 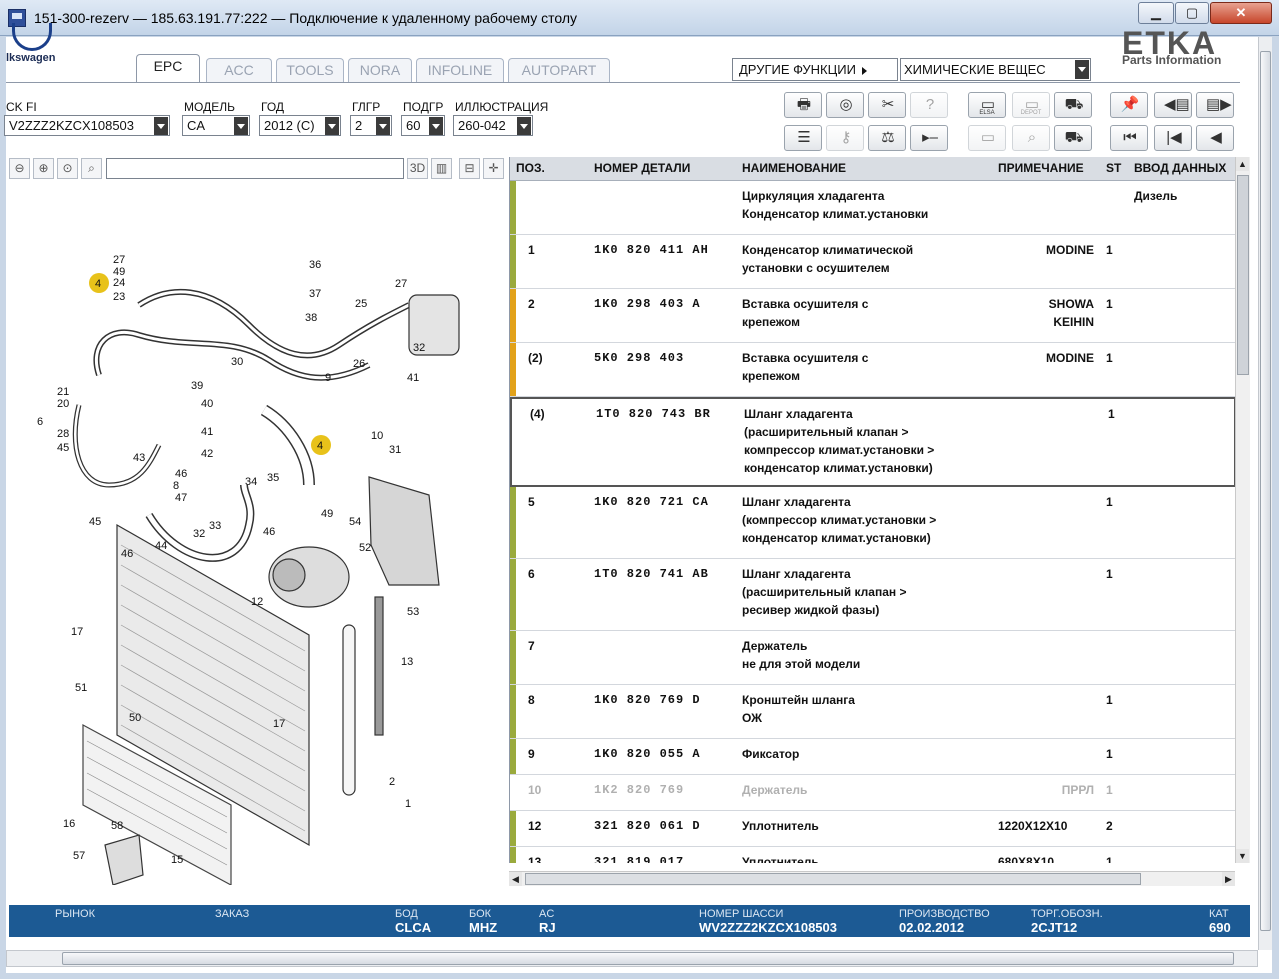 I want to click on row-note: MODINE, so click(x=1070, y=250).